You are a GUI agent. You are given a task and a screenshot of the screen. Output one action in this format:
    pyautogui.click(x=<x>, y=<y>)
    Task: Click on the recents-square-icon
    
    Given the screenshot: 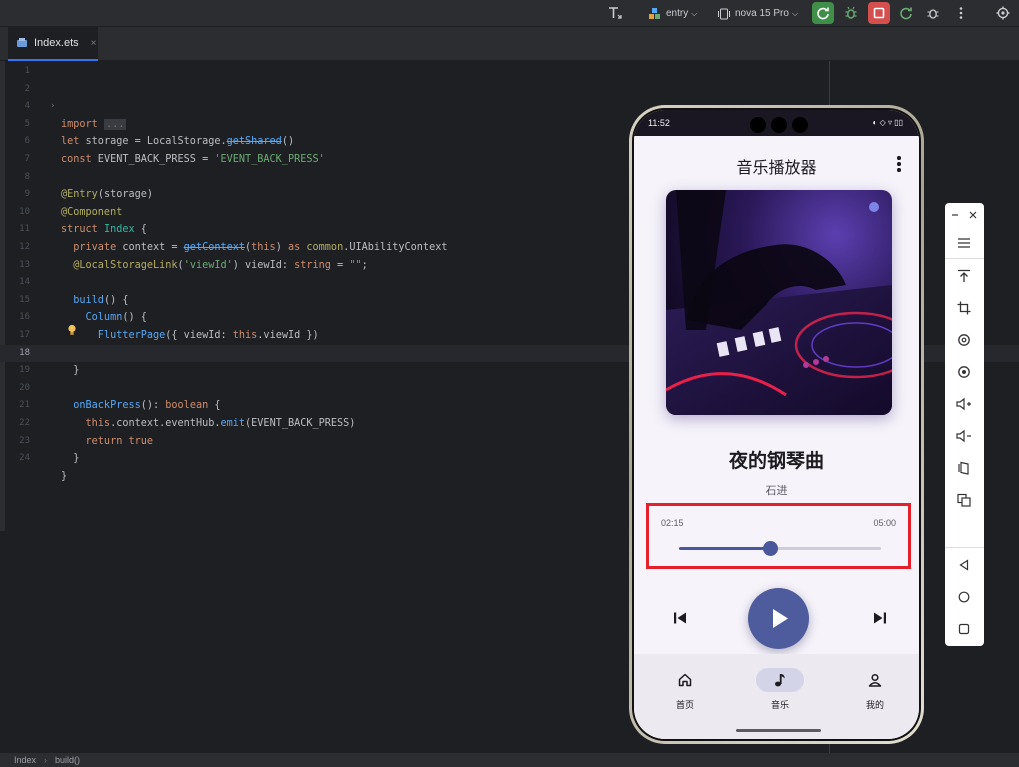 What is the action you would take?
    pyautogui.click(x=964, y=629)
    